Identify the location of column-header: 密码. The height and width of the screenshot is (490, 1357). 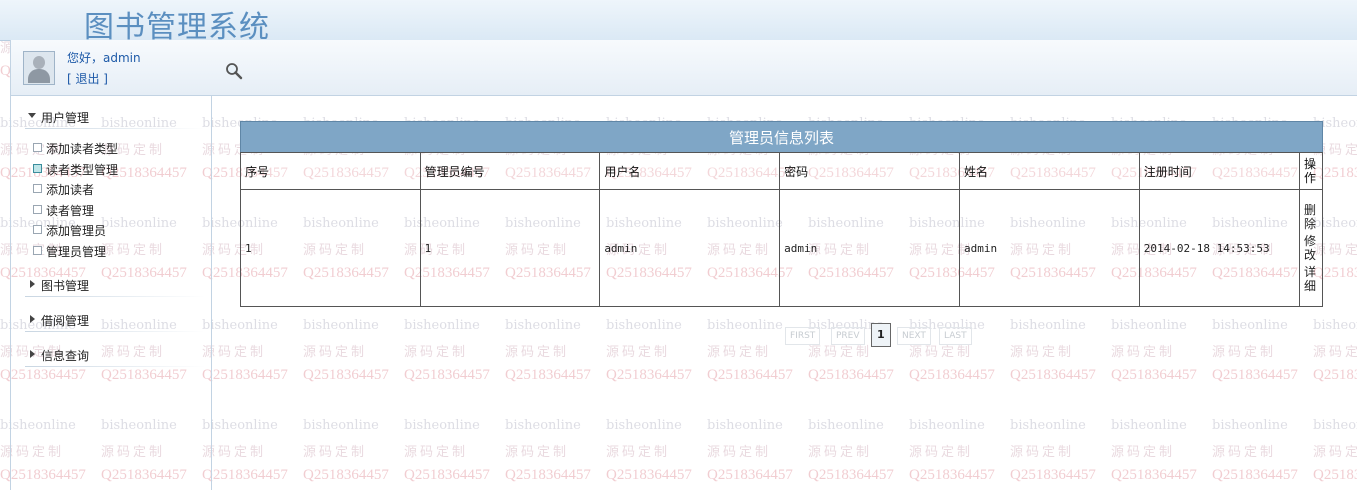
(869, 171).